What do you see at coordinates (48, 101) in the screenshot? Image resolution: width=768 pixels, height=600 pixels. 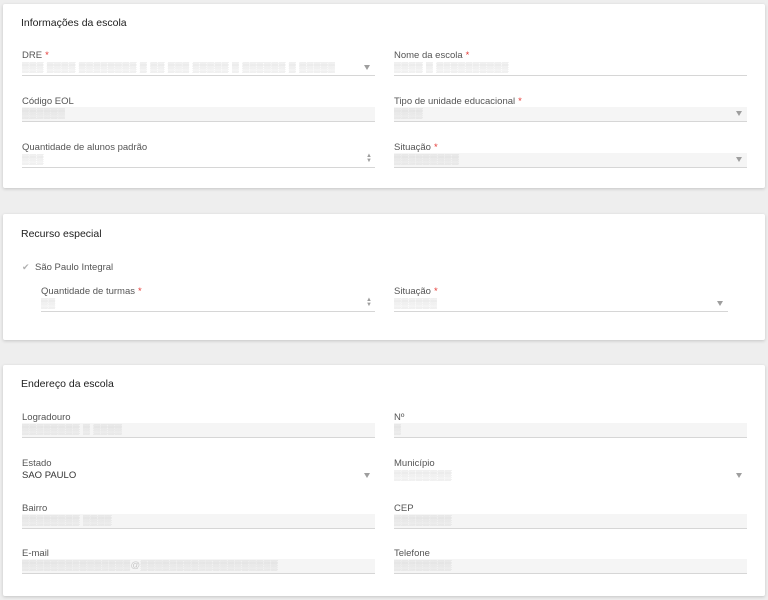 I see `codigo-eol-label: Código EOL` at bounding box center [48, 101].